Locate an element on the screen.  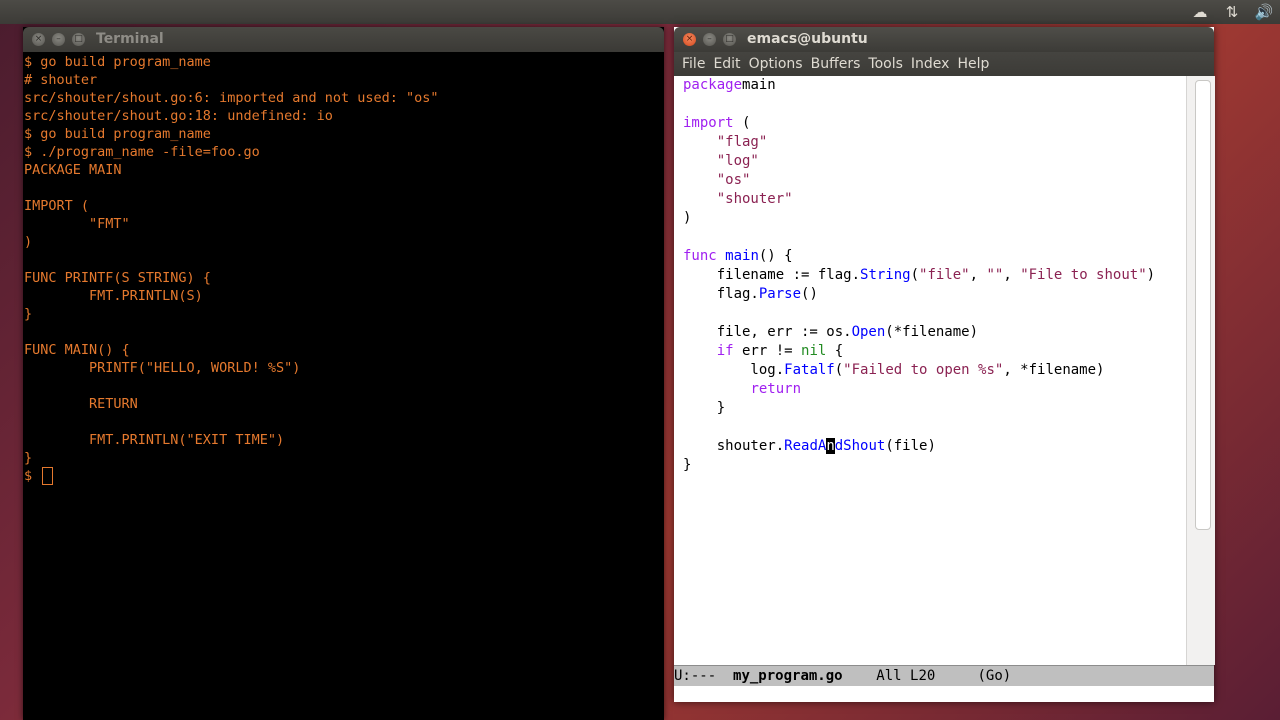
code-line: "shouter" is located at coordinates (919, 199).